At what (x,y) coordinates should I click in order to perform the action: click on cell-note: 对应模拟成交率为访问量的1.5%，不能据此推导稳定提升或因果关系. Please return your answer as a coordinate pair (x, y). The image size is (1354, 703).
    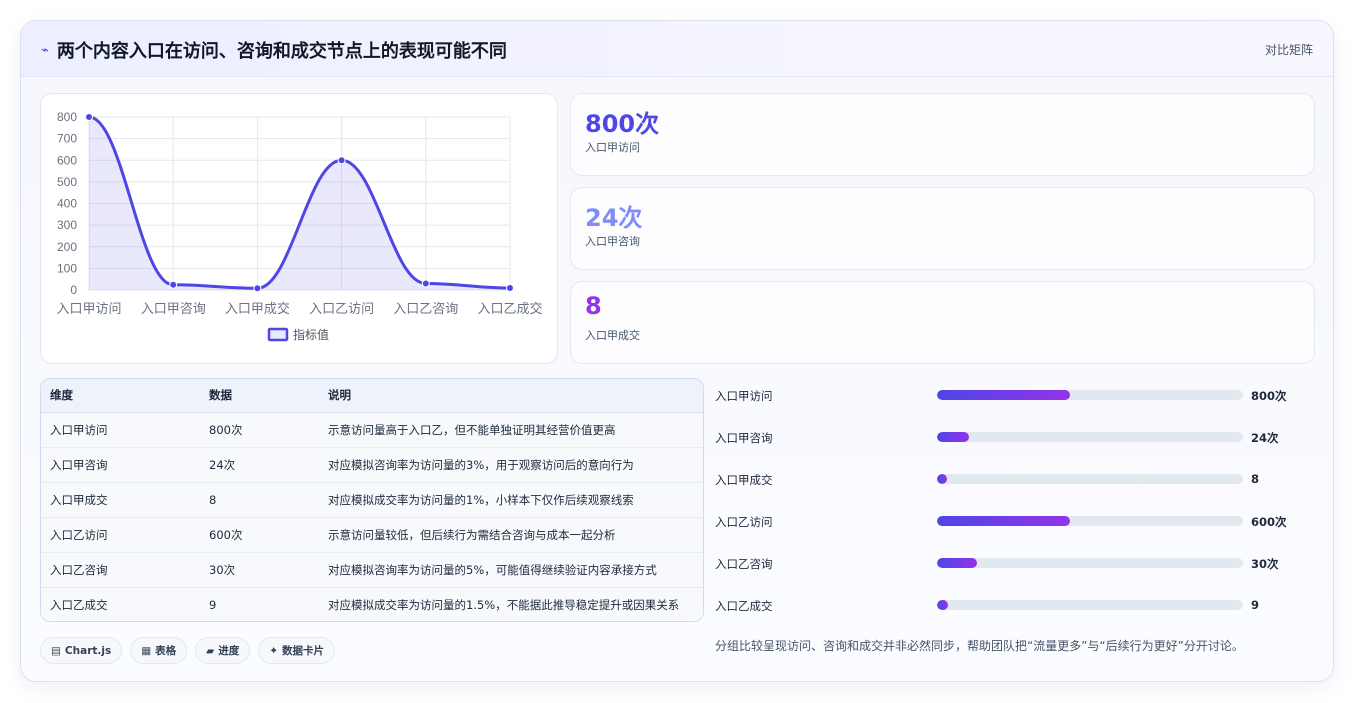
    Looking at the image, I should click on (504, 604).